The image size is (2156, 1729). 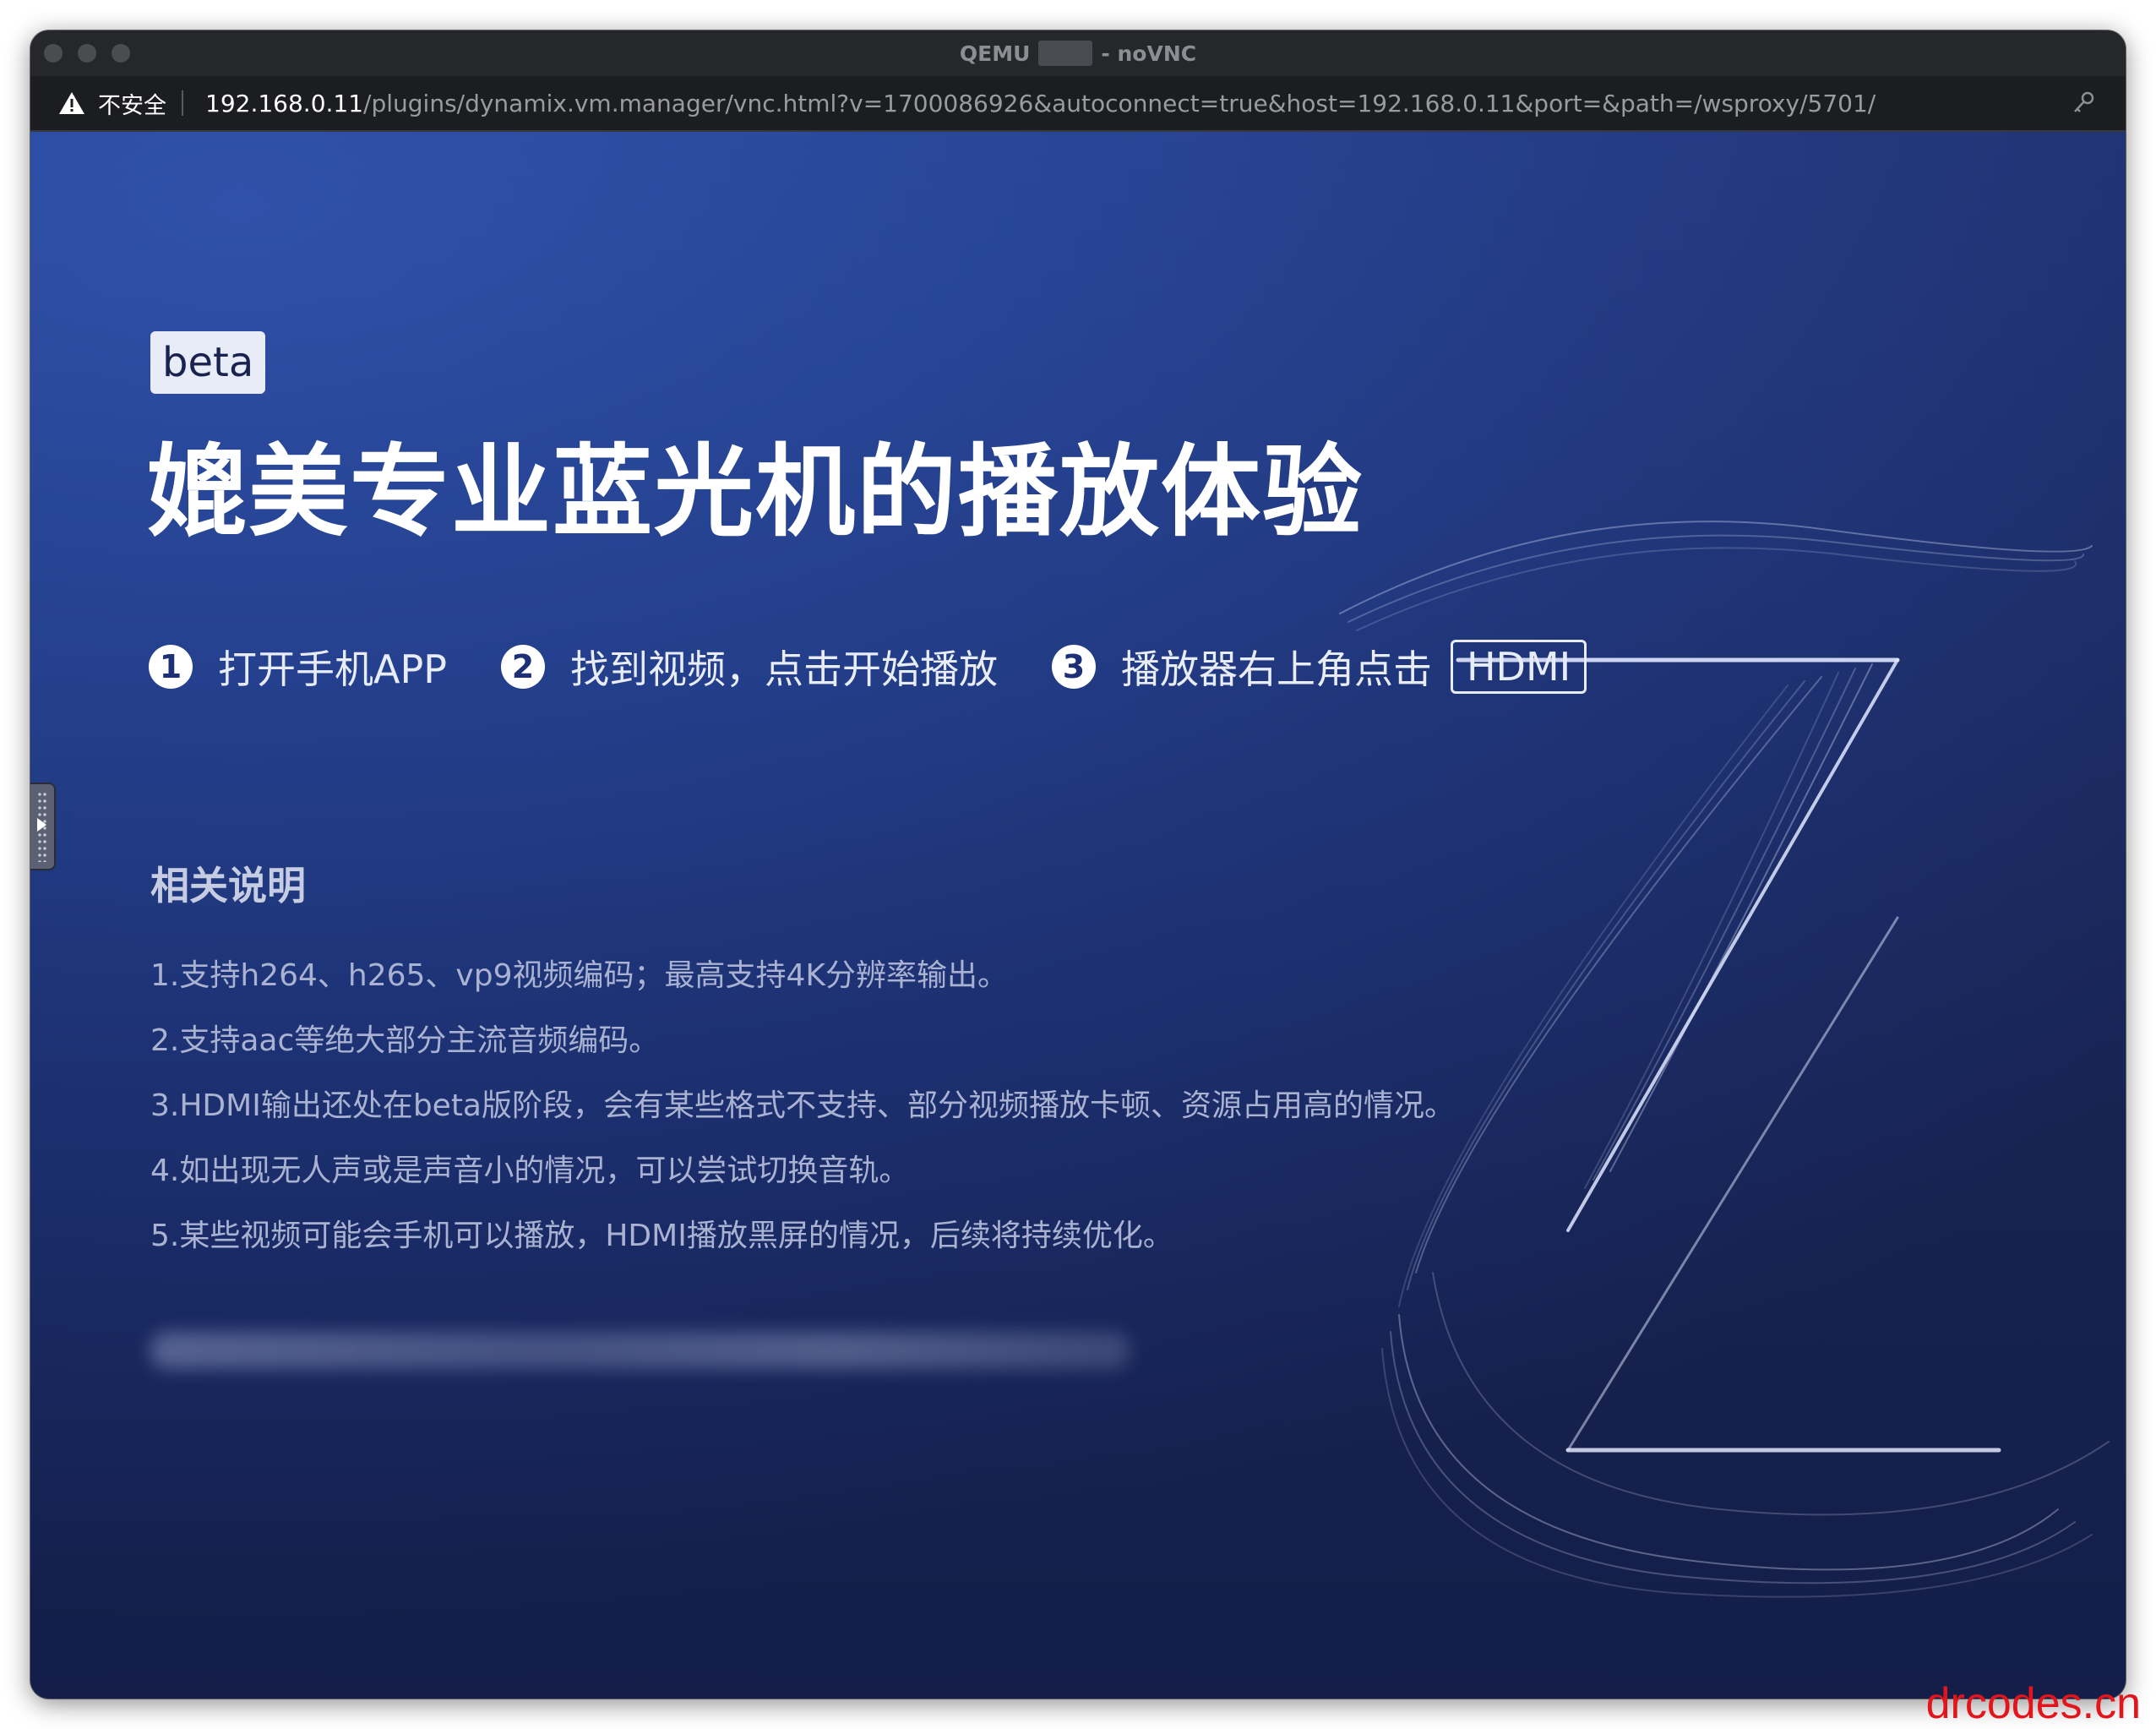 I want to click on redacted-vm-name, so click(x=1065, y=54).